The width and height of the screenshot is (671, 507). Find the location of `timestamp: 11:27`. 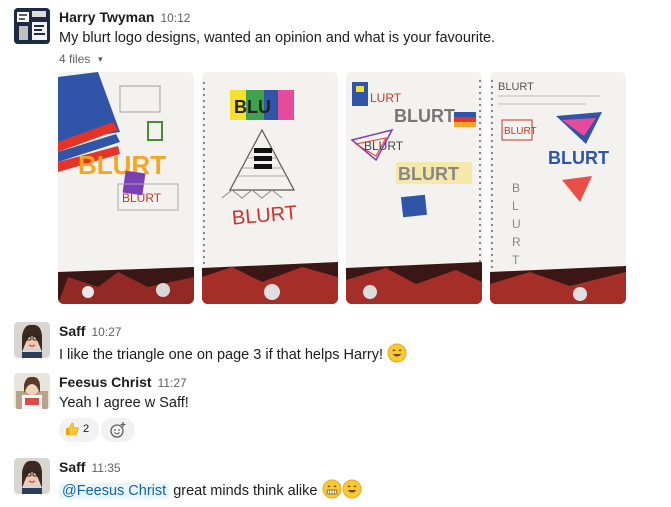

timestamp: 11:27 is located at coordinates (172, 383).